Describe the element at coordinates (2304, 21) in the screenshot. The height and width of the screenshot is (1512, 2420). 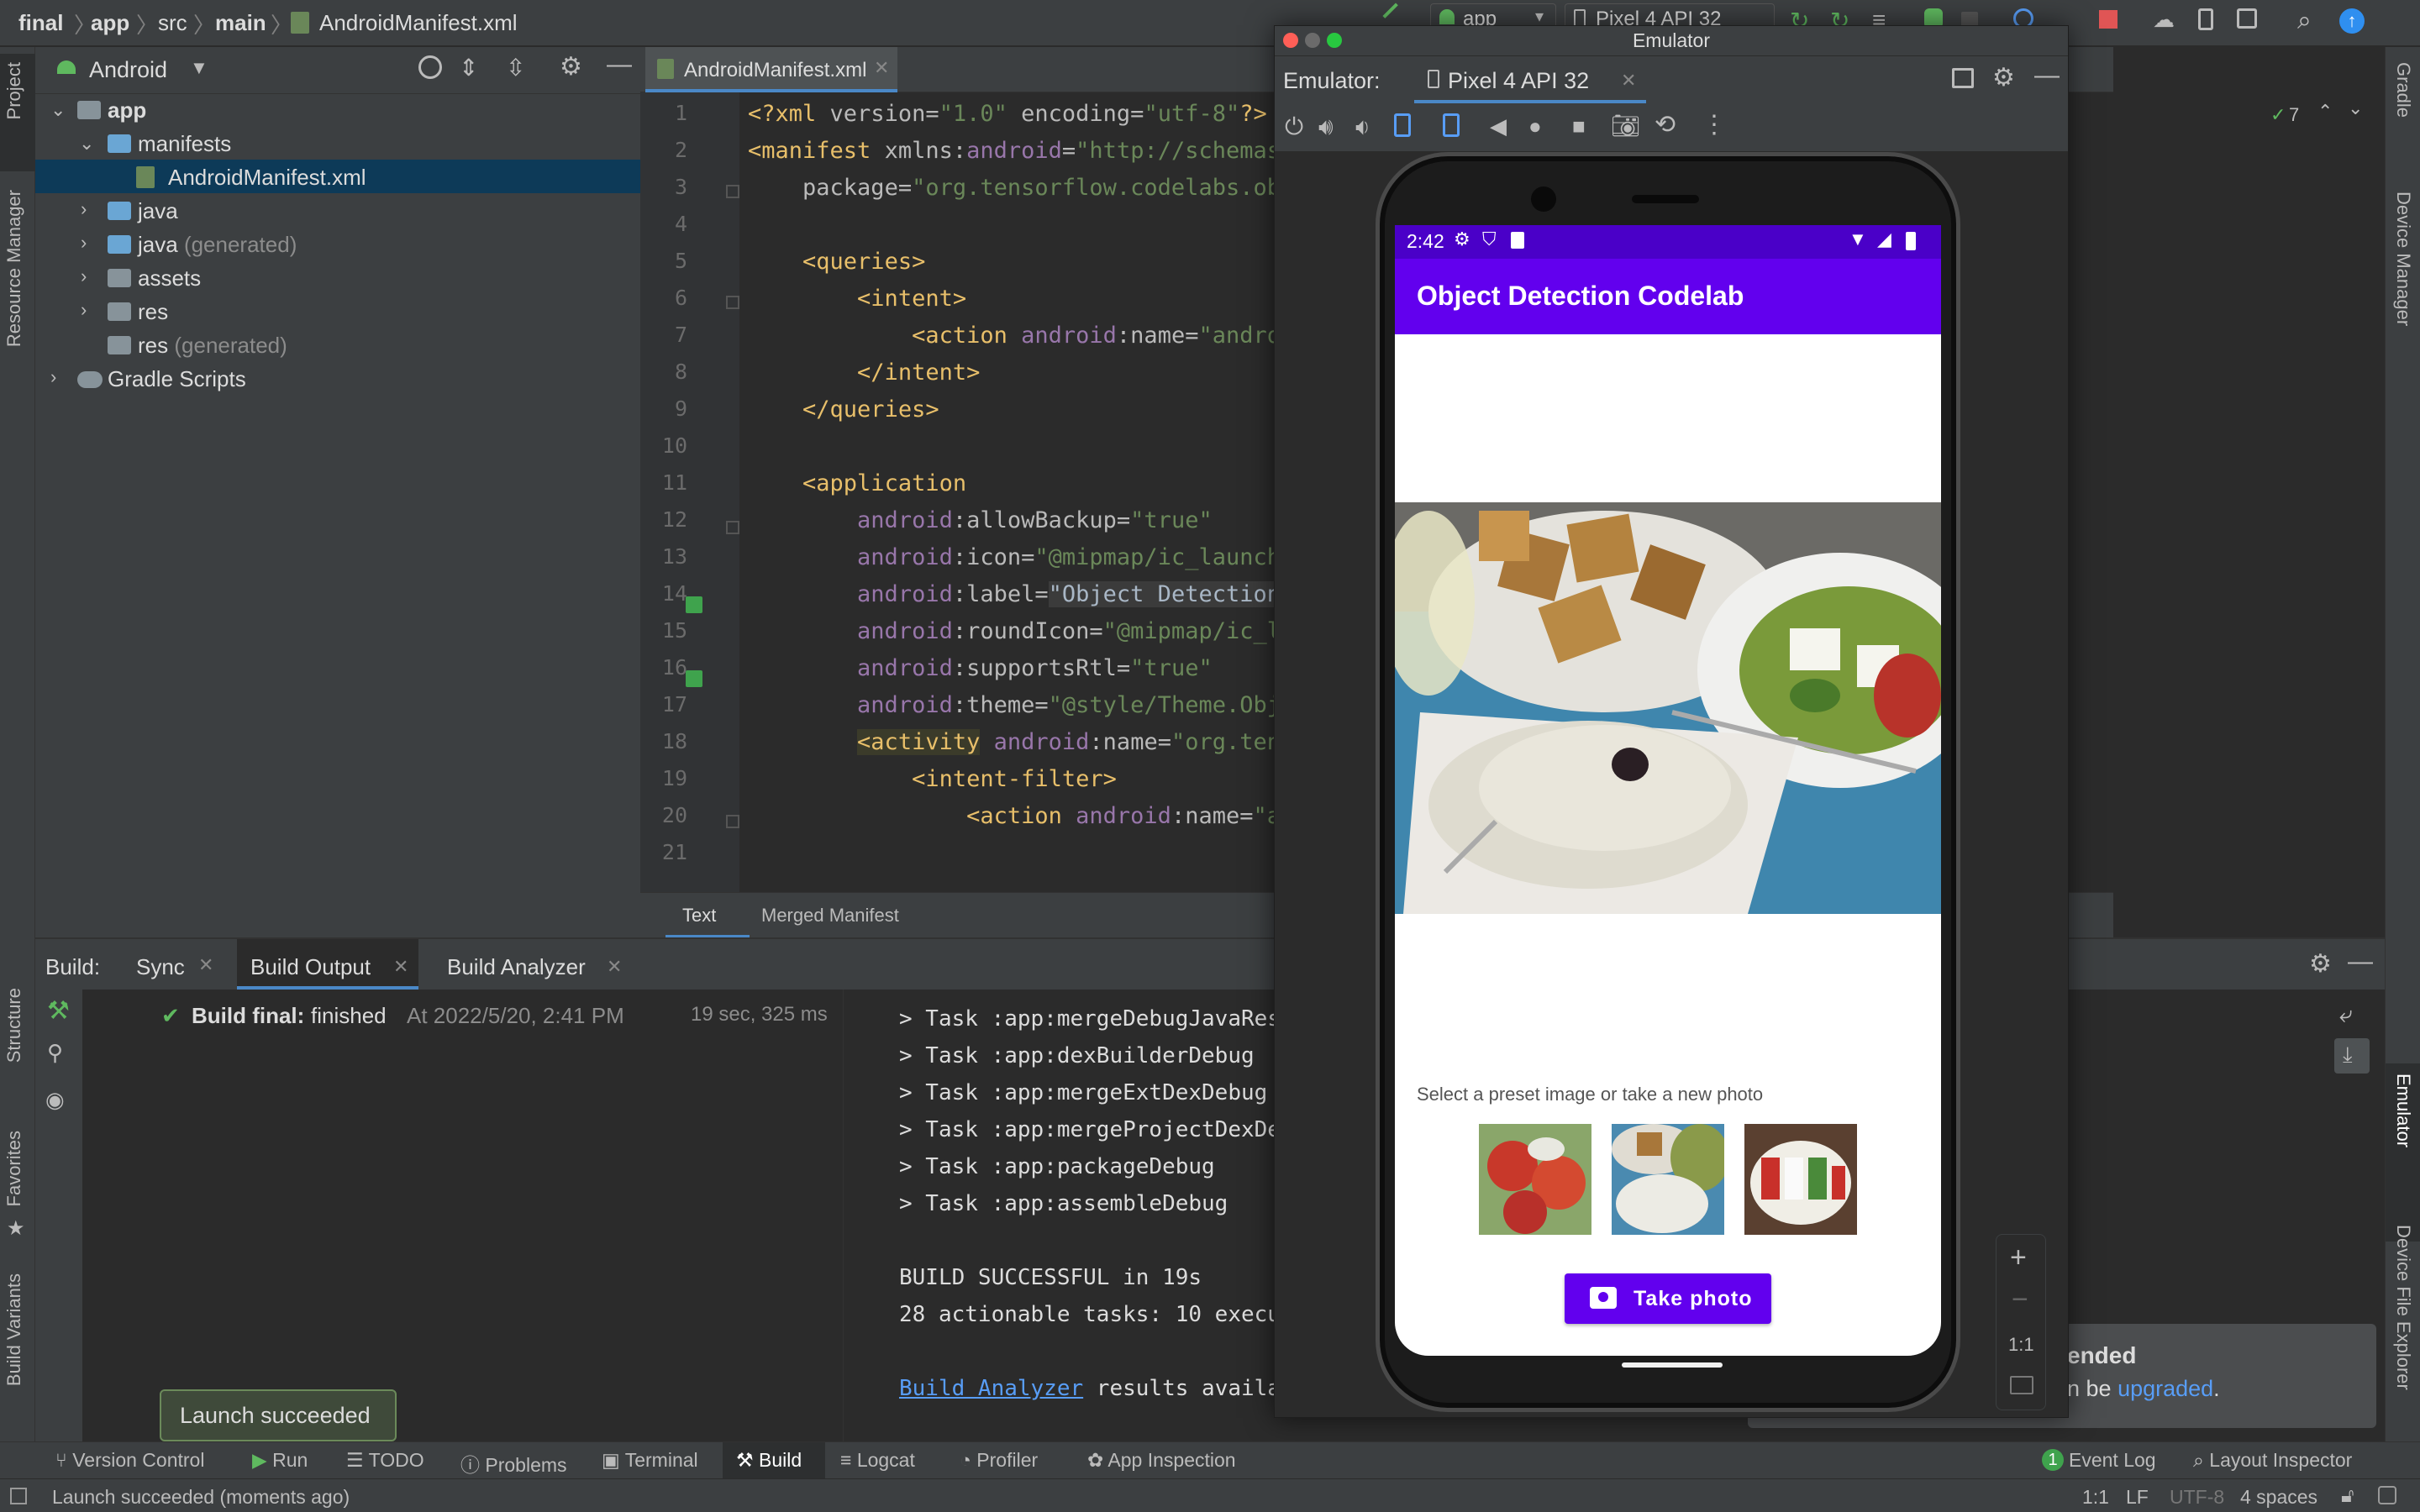
I see `search-icon: ⌕` at that location.